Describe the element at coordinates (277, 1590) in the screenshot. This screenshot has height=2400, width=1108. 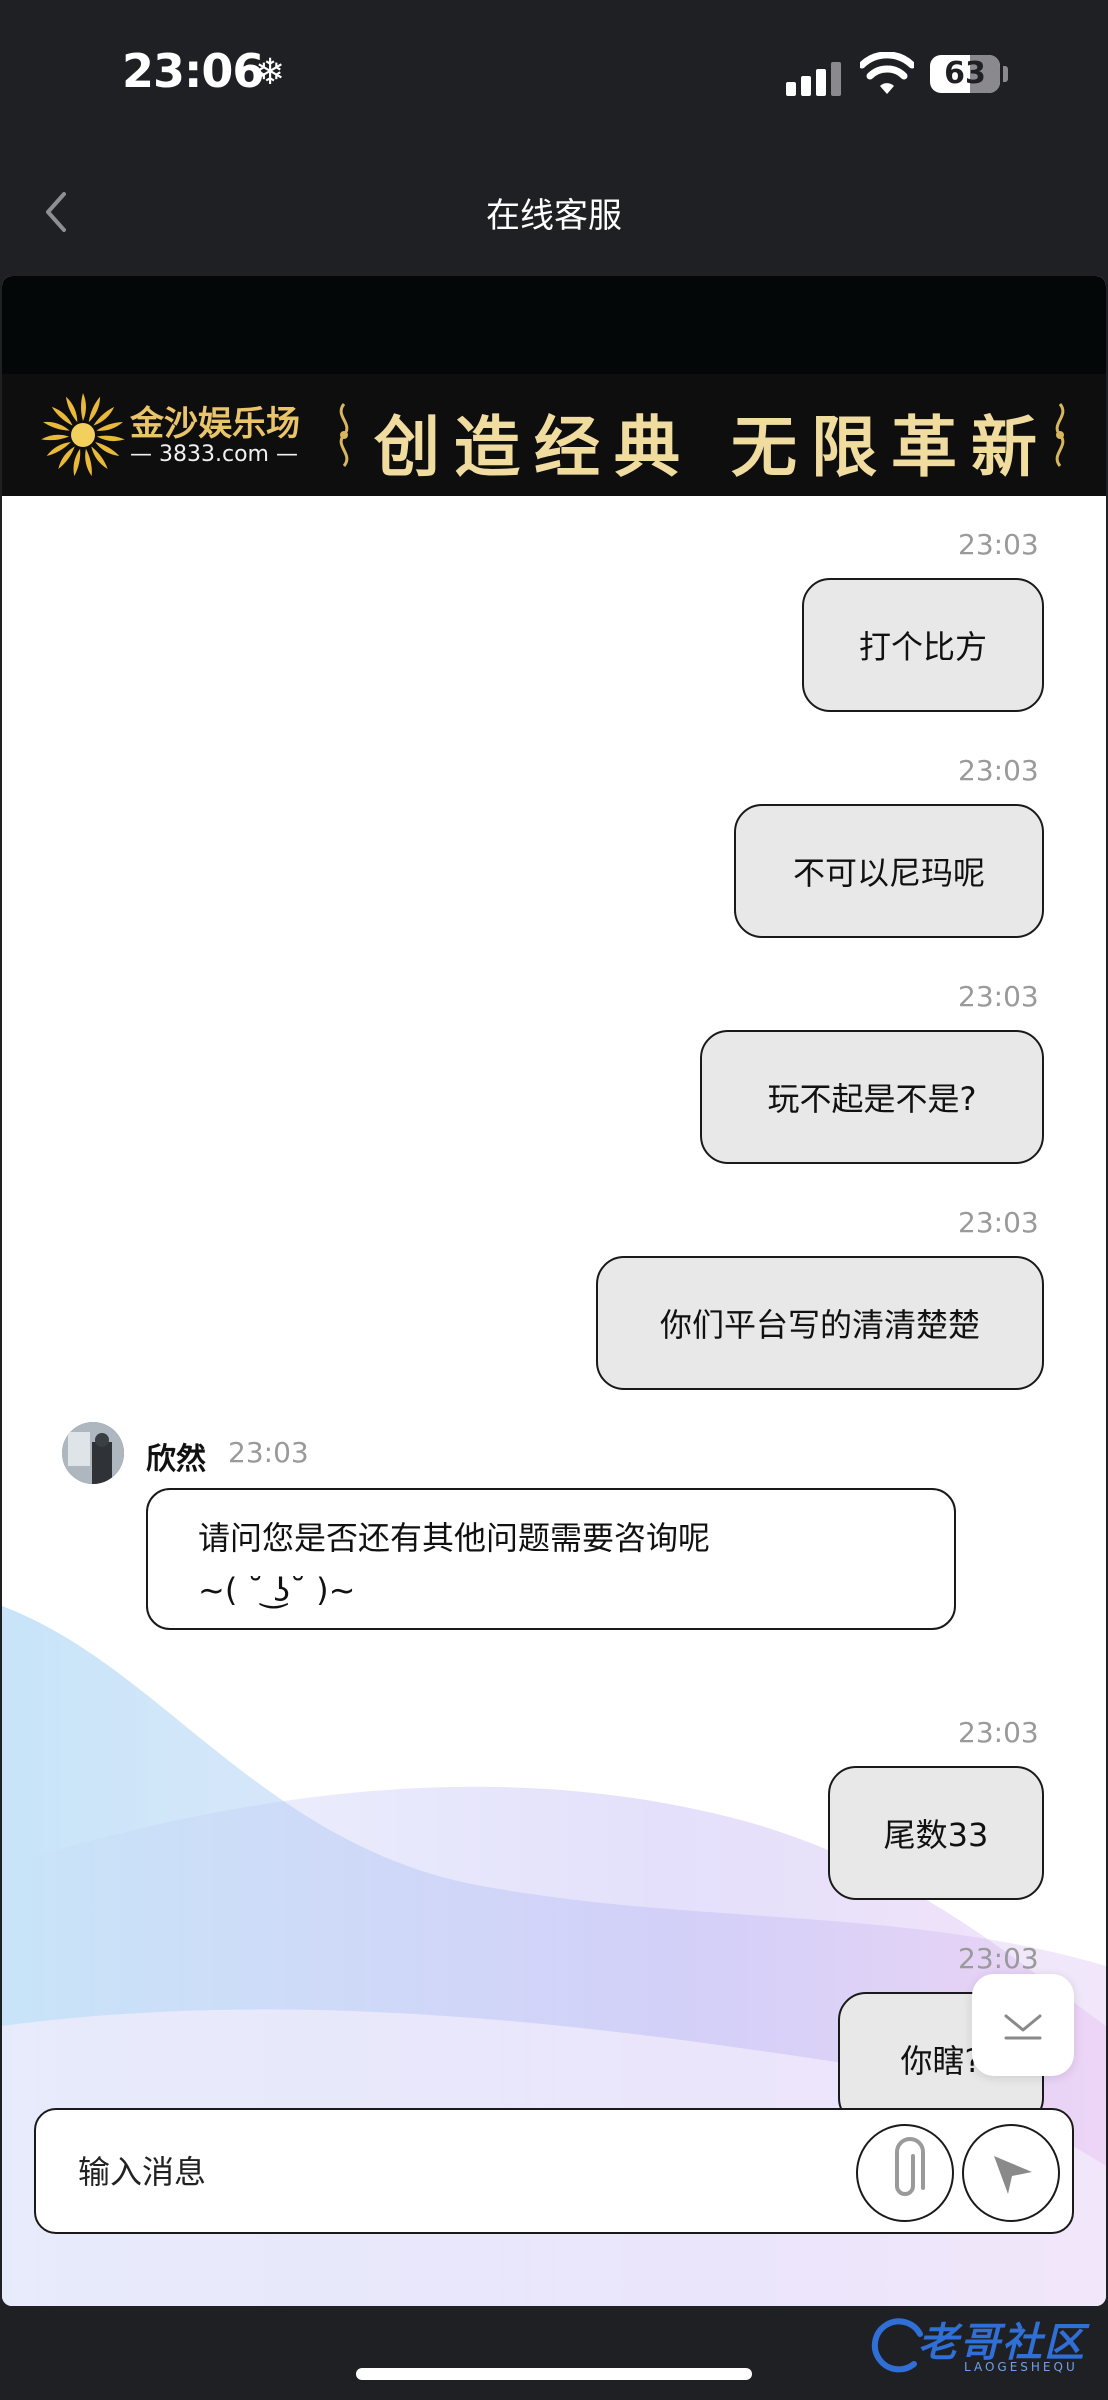
I see `incoming-message-line: ~( ˘ ͜ʖ˘ )~` at that location.